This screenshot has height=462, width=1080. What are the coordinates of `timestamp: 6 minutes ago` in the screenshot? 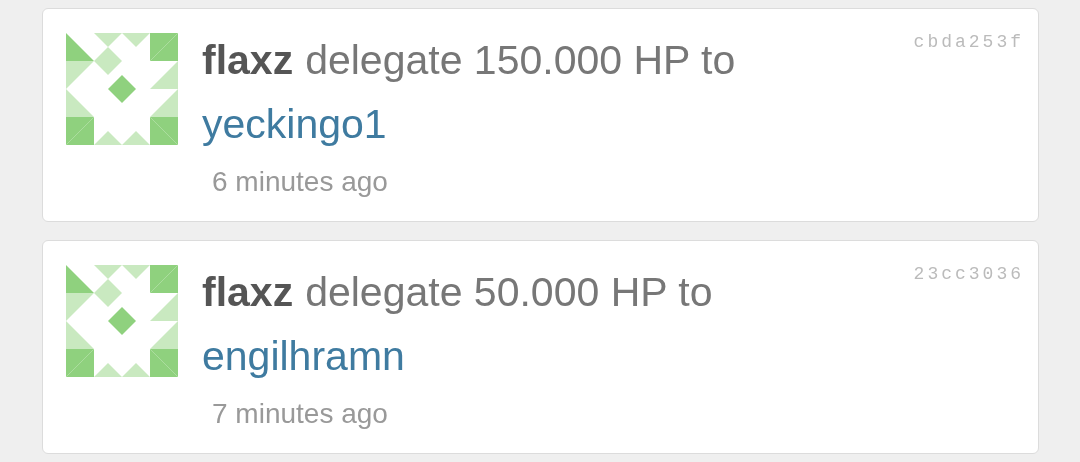 It's located at (300, 182).